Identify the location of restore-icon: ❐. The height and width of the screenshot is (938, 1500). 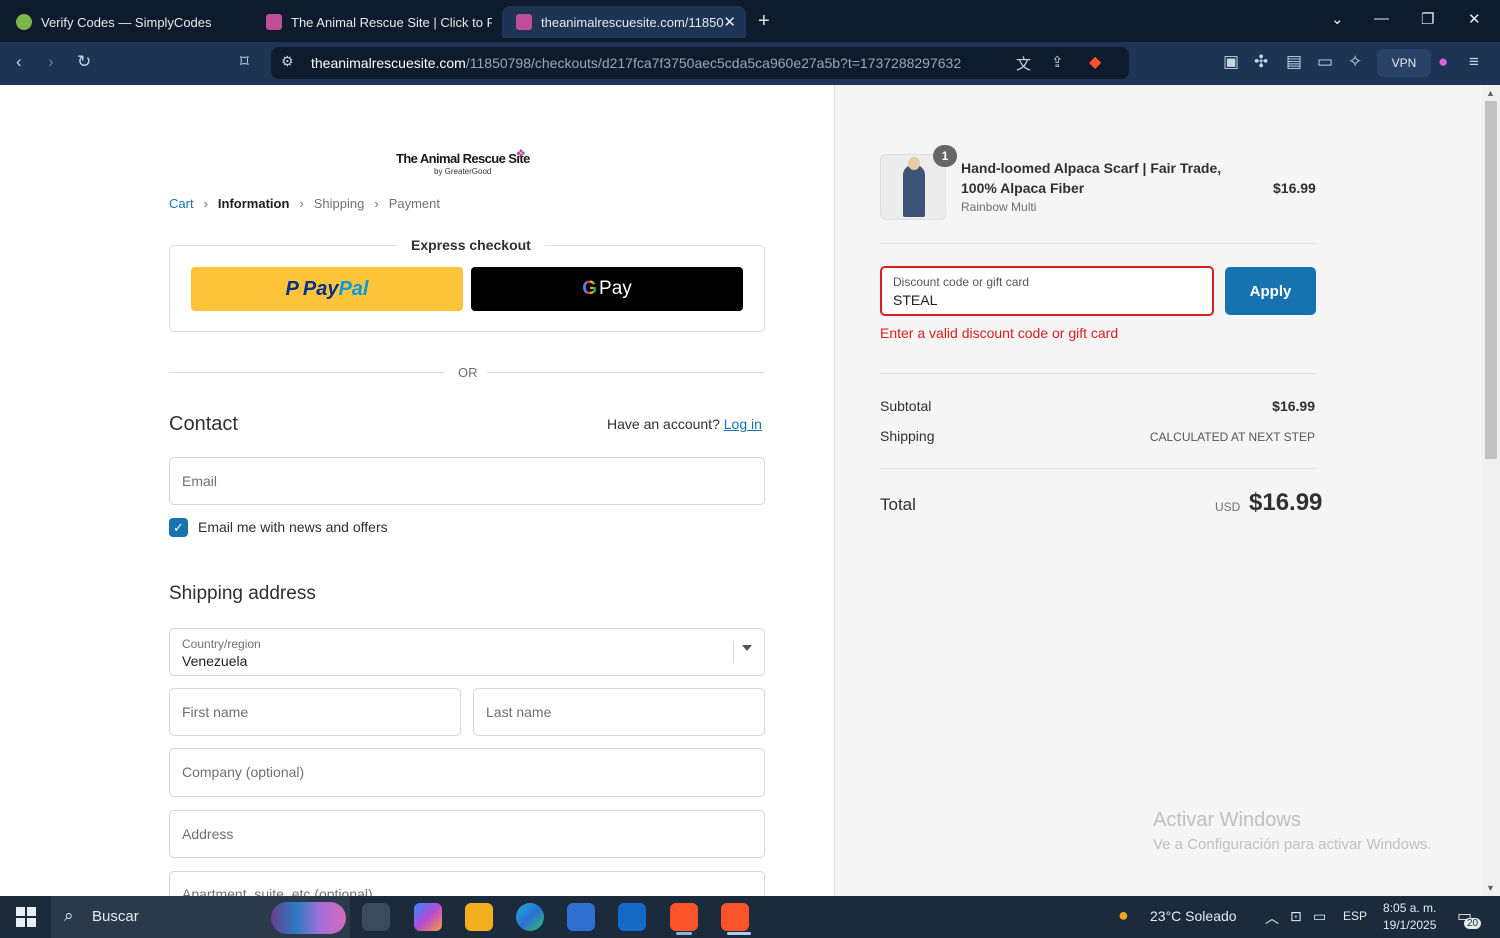
(1427, 19).